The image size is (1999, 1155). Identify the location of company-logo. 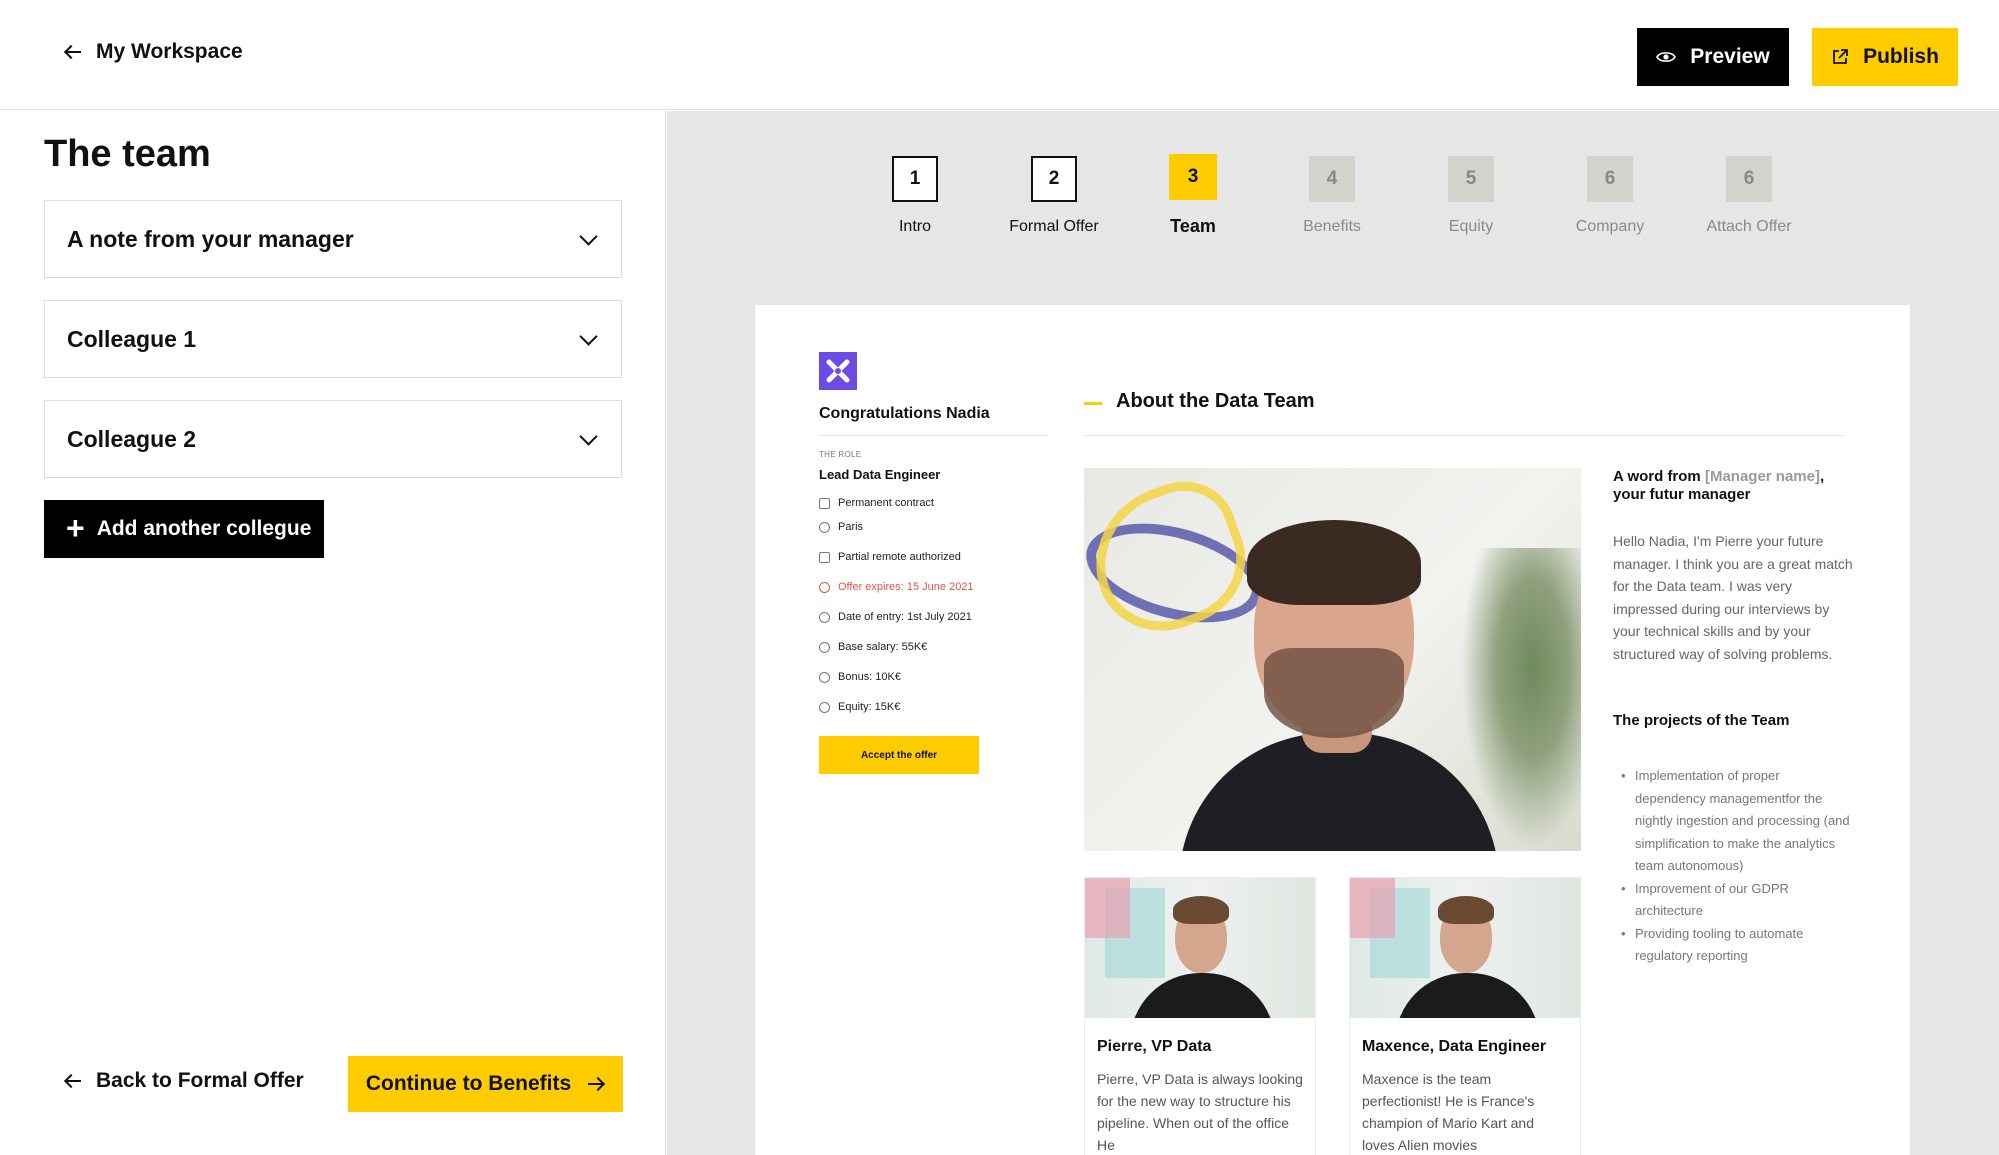
(838, 371).